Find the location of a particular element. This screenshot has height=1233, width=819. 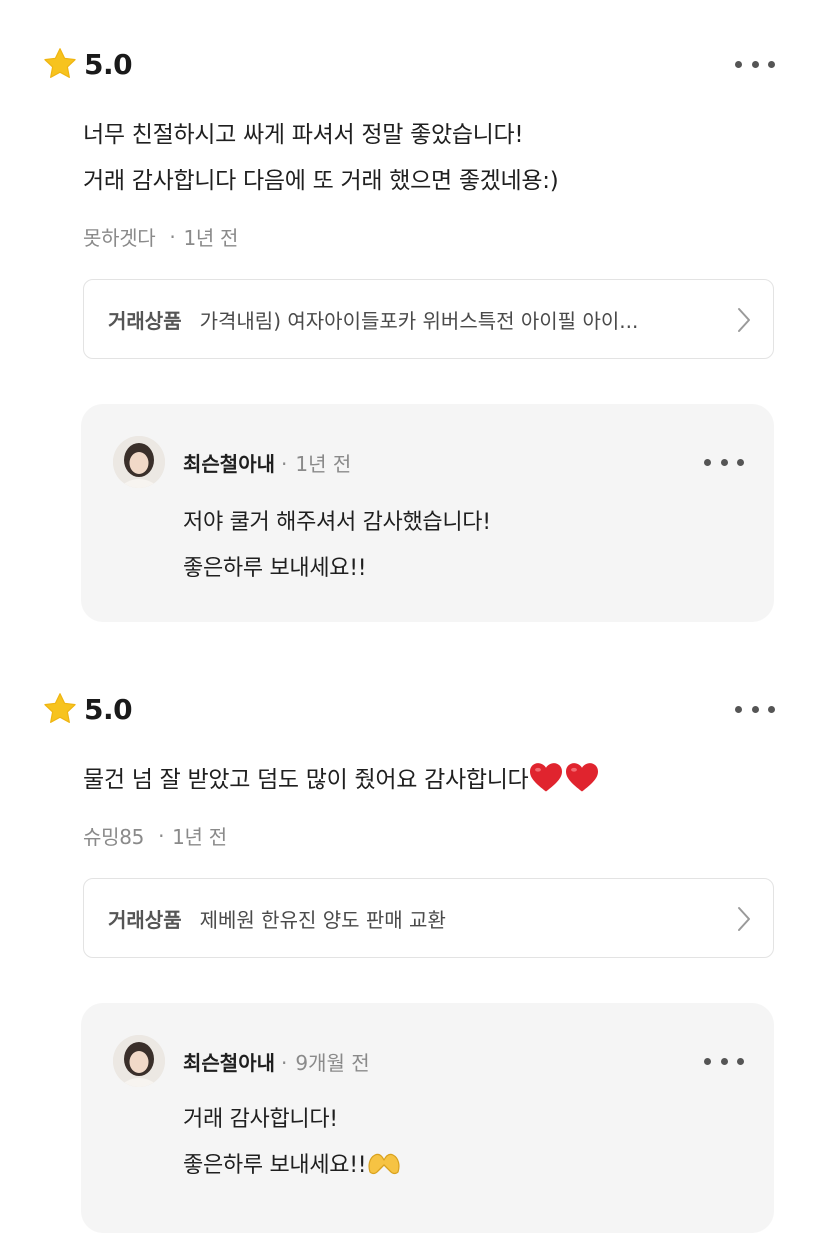

review-text-line: 거래 감사합니다 다음에 또 거래 했으면 좋겠네용:) is located at coordinates (321, 181).